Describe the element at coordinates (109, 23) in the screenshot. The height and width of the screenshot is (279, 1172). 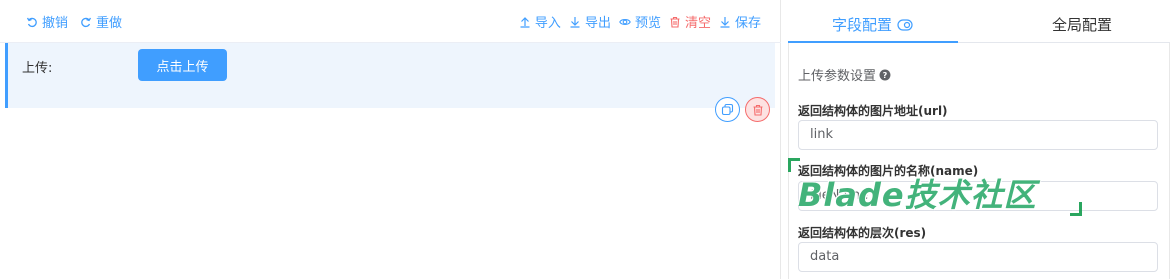
I see `redo-label: 重做` at that location.